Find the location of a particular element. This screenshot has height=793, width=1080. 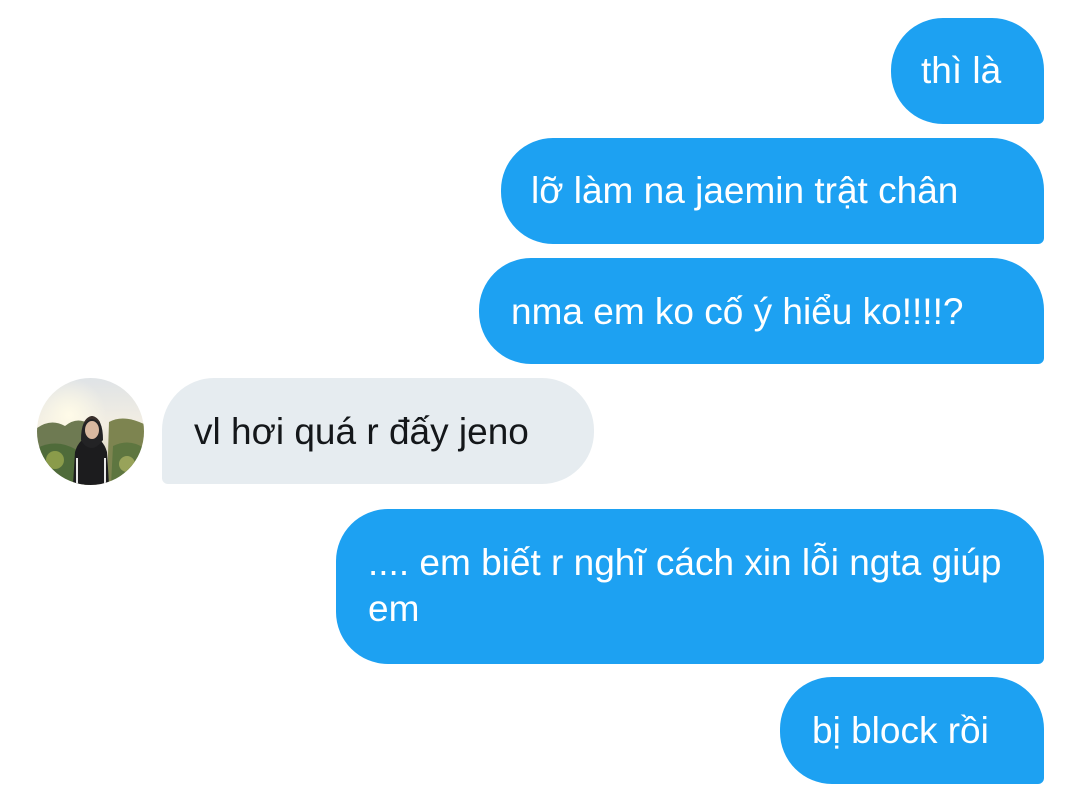

message-bubble-incoming: vl hơi quá r đấy jeno is located at coordinates (378, 431).